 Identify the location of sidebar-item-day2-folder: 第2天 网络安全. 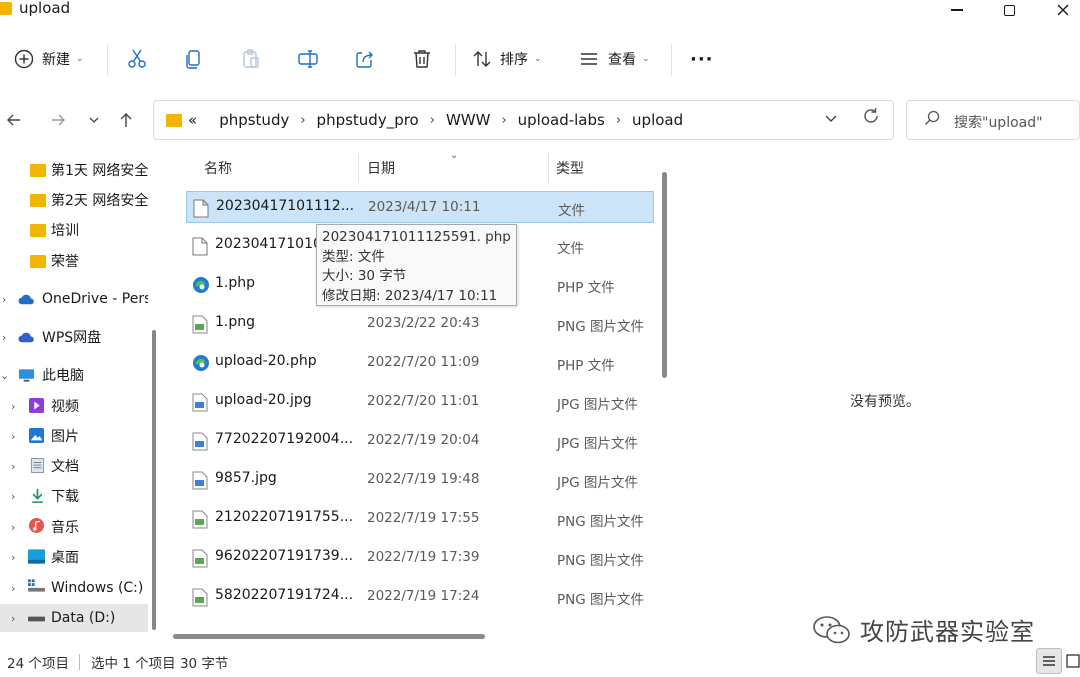
(74, 200).